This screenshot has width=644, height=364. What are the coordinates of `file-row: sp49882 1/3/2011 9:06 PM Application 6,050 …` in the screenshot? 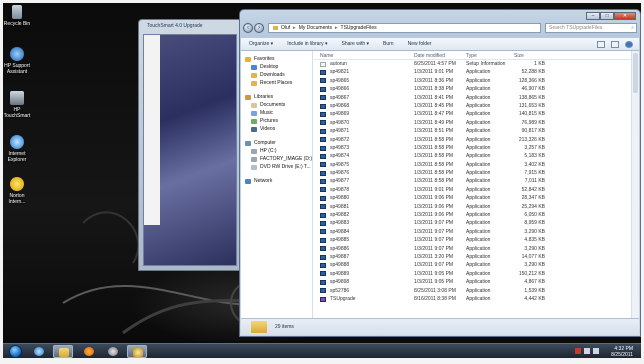 It's located at (472, 215).